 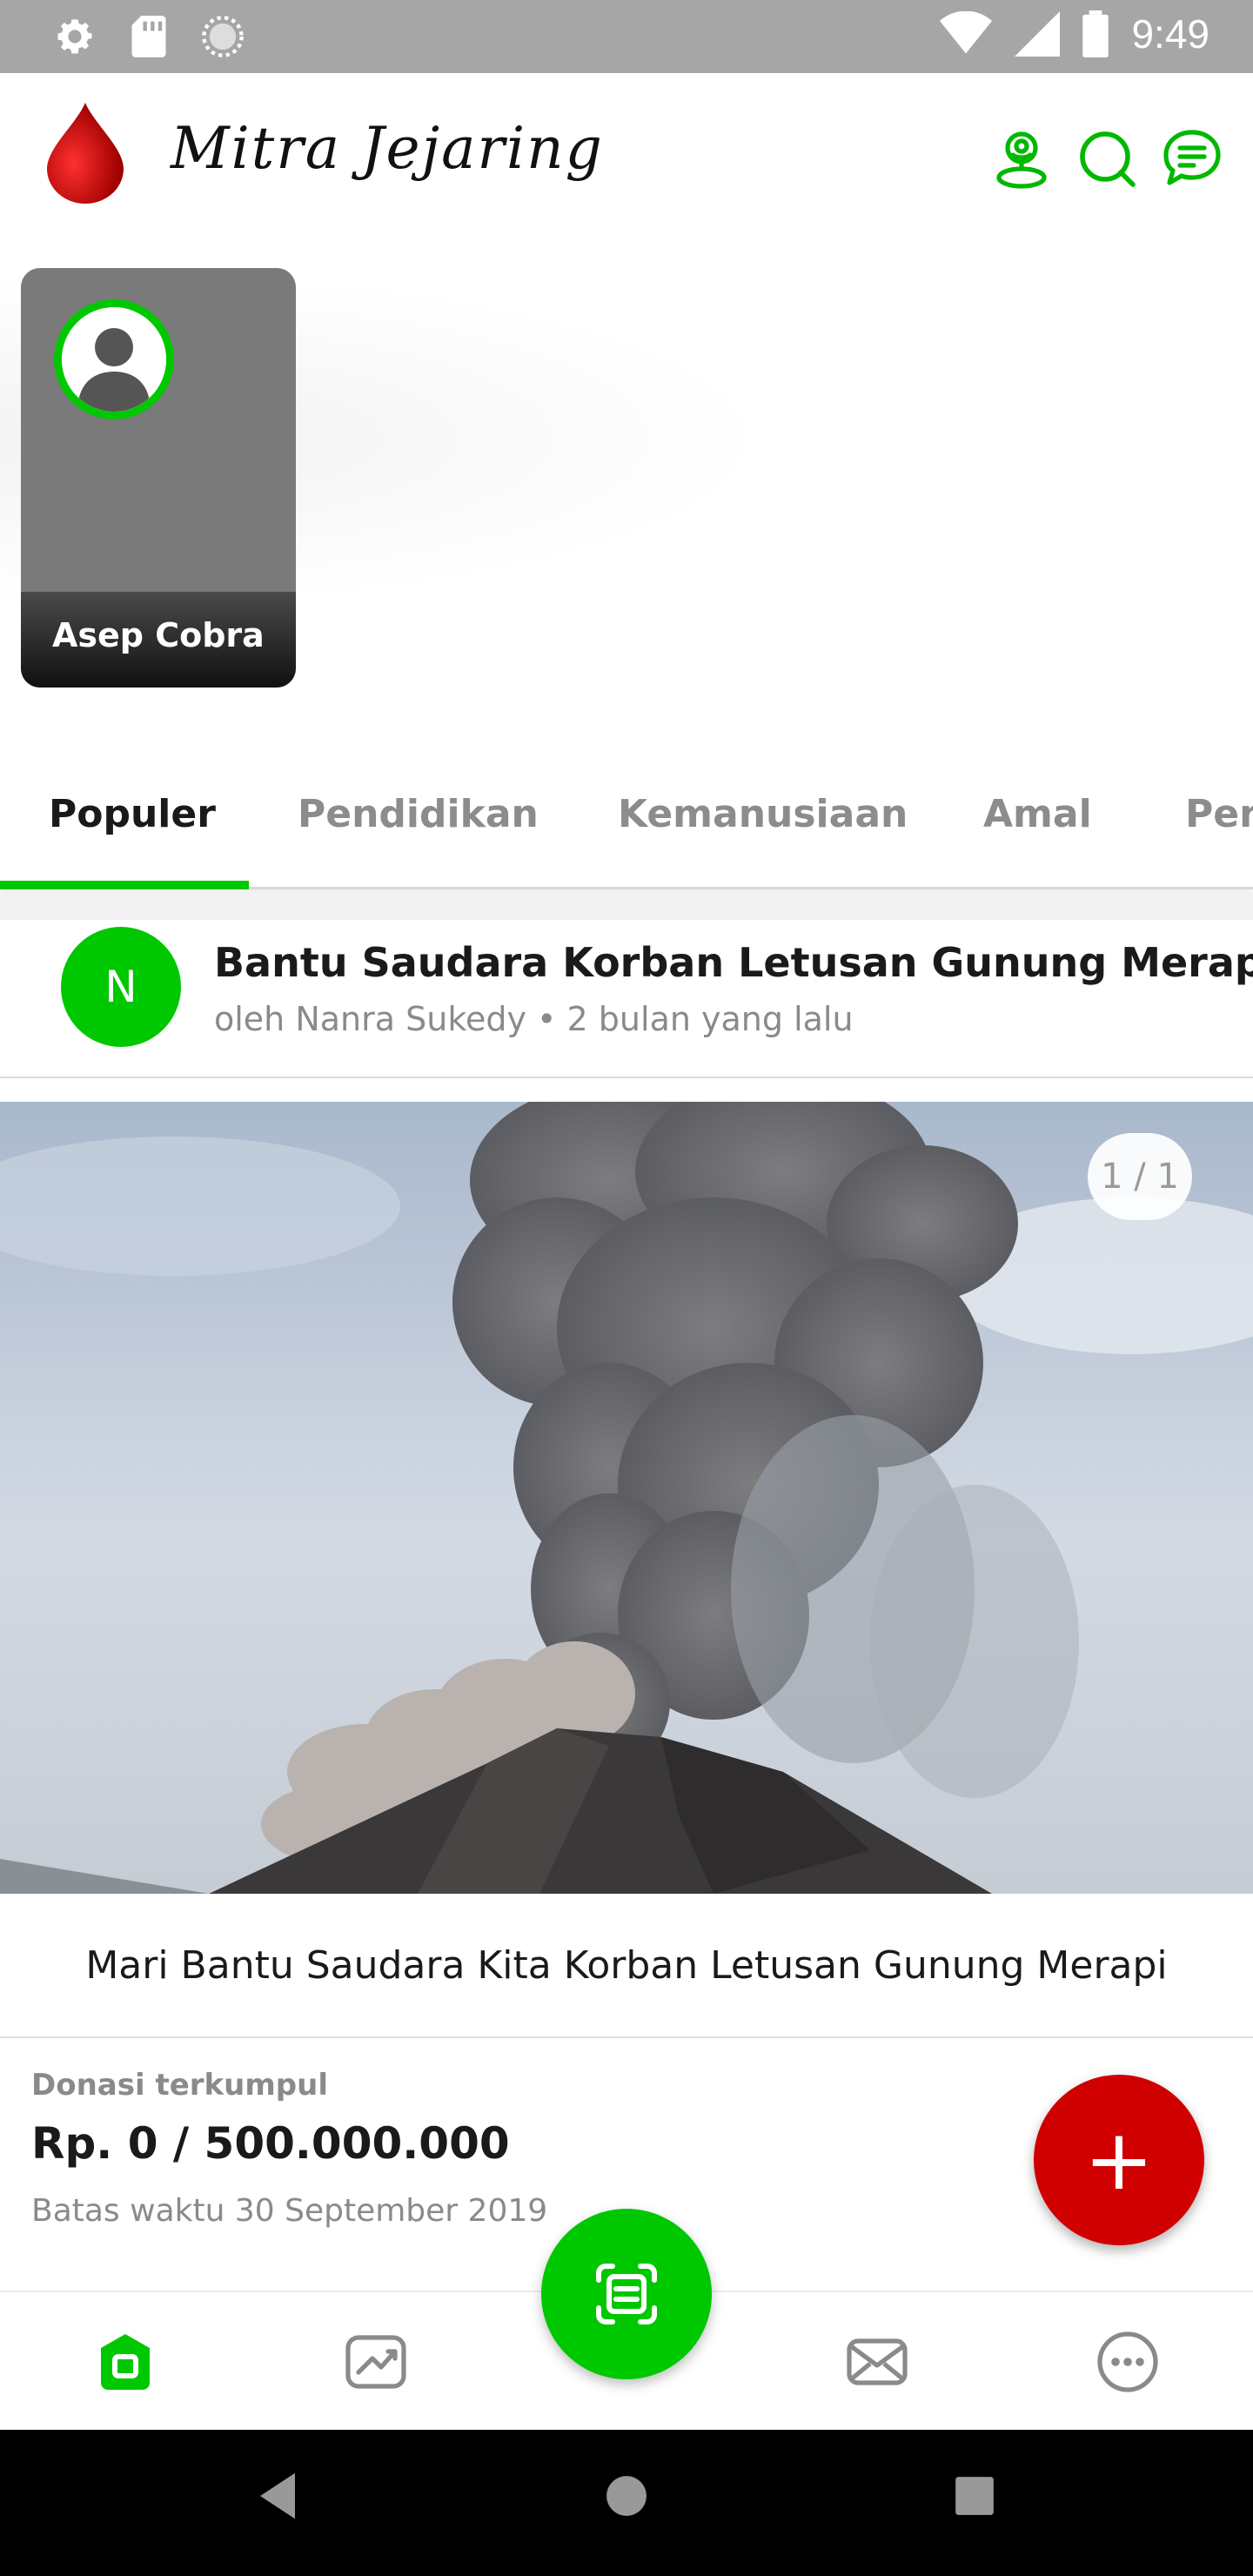 I want to click on add-button: +, so click(x=1119, y=2160).